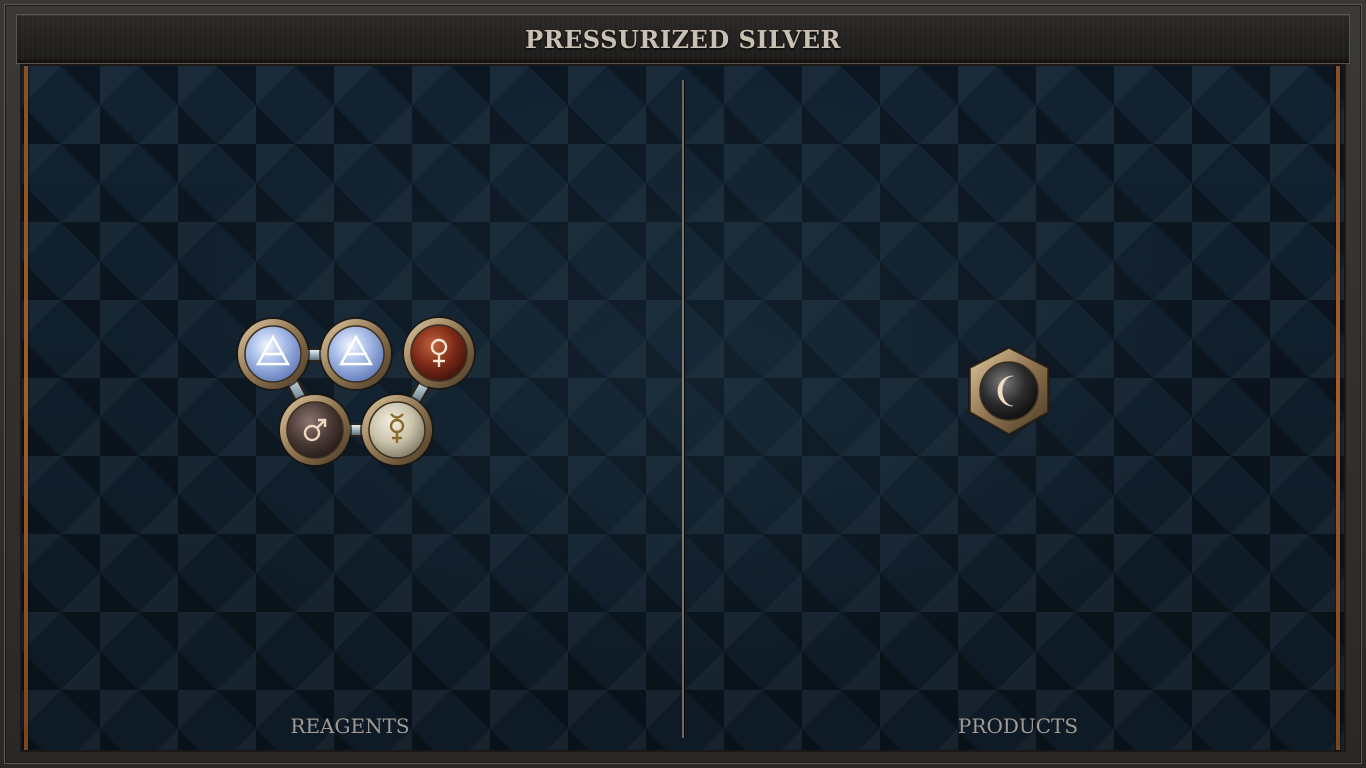  What do you see at coordinates (683, 409) in the screenshot?
I see `panel-divider` at bounding box center [683, 409].